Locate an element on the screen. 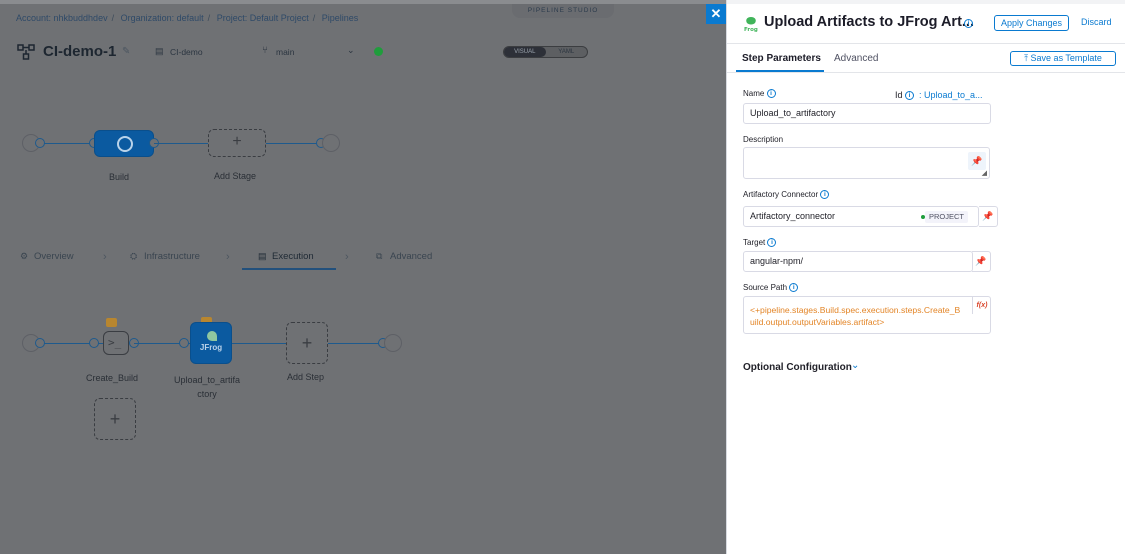 The width and height of the screenshot is (1125, 554). description-textarea: 📌 ◢ is located at coordinates (866, 163).